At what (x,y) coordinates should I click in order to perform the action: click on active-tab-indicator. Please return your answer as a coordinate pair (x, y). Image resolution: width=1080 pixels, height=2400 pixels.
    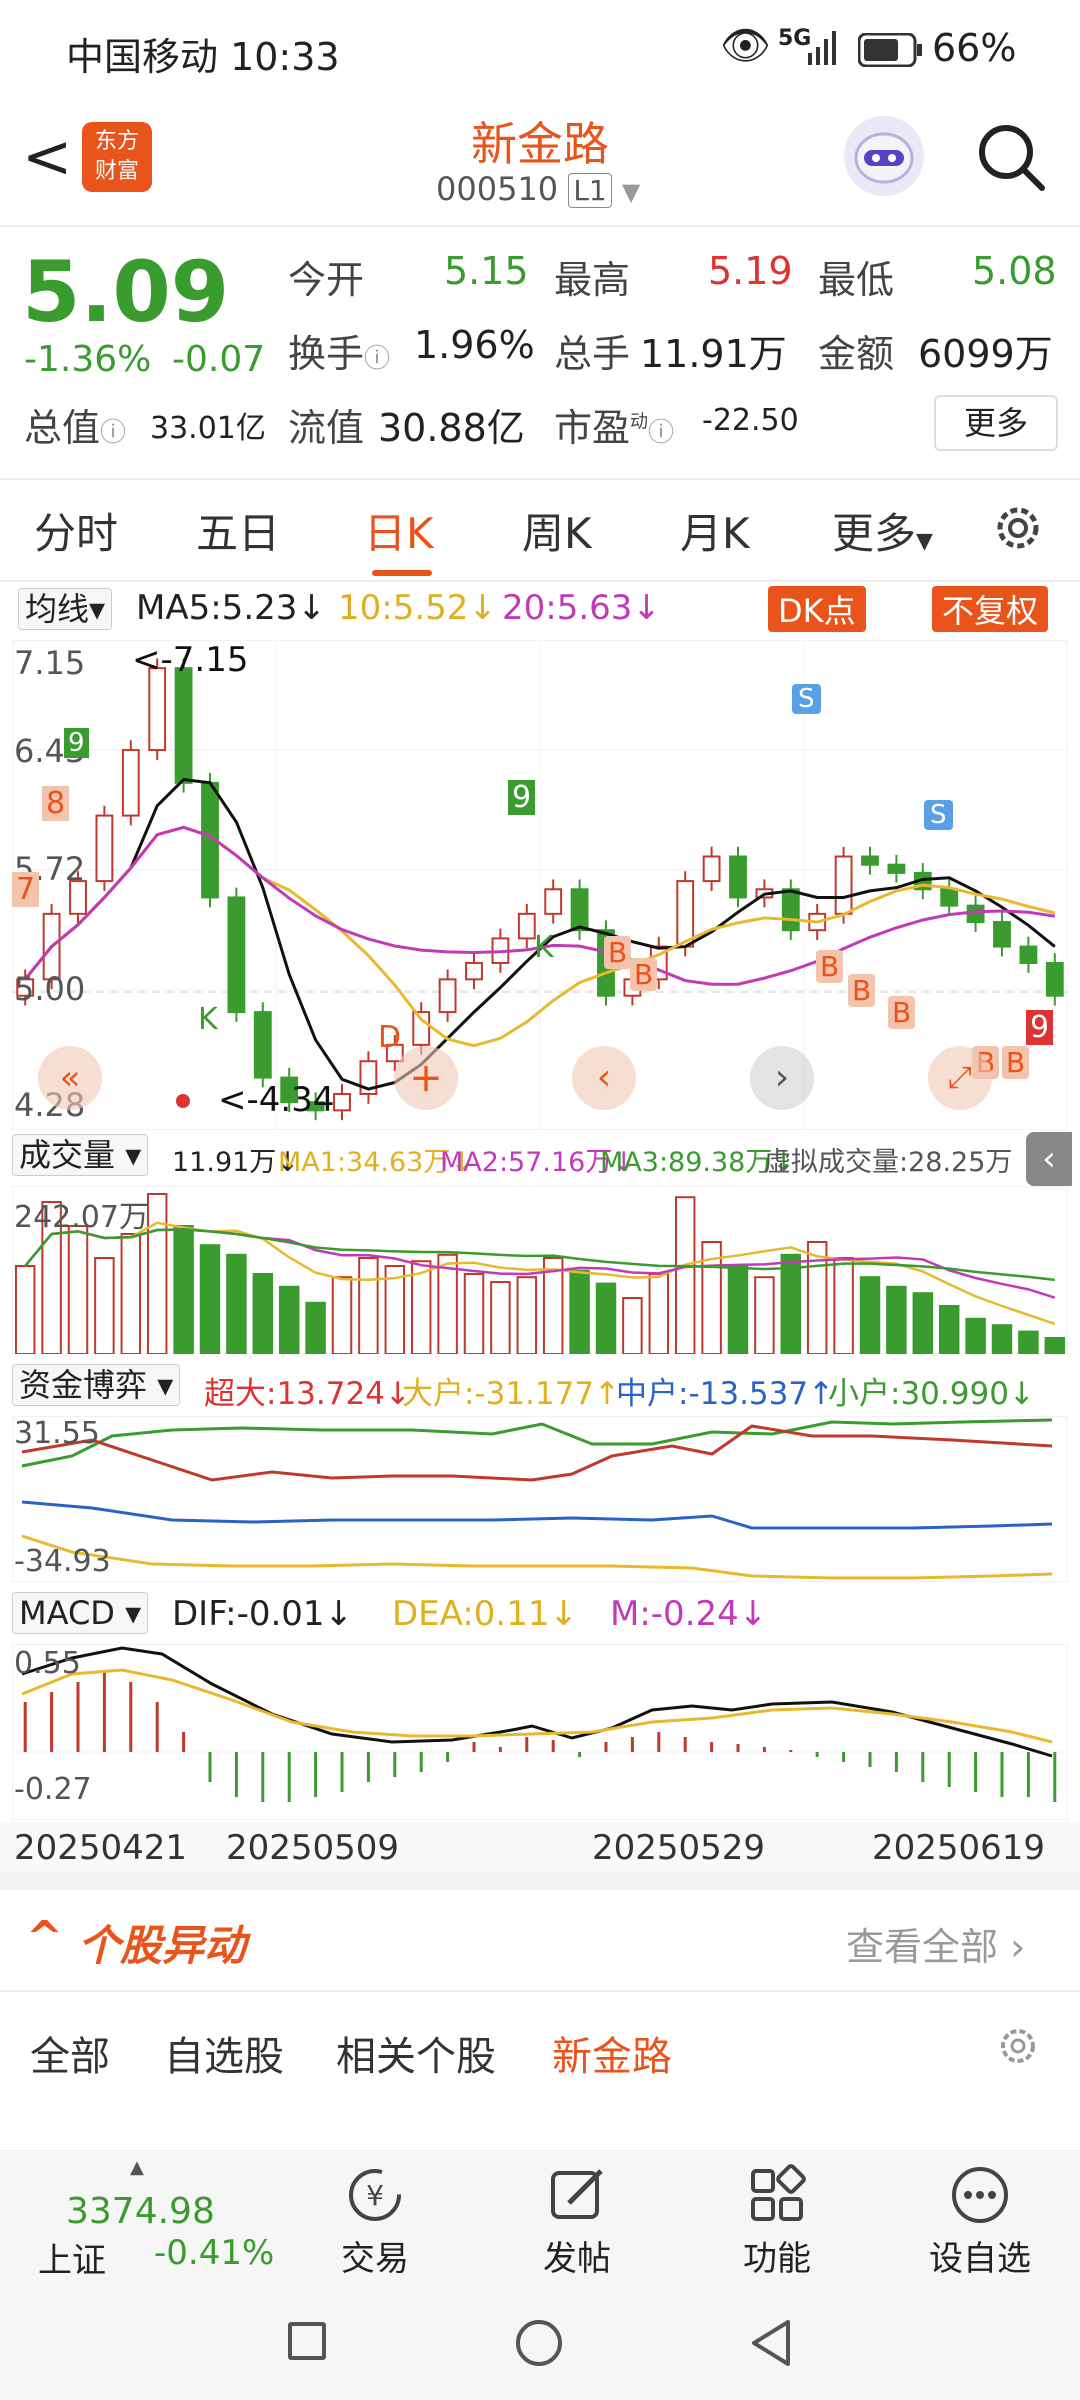
    Looking at the image, I should click on (402, 573).